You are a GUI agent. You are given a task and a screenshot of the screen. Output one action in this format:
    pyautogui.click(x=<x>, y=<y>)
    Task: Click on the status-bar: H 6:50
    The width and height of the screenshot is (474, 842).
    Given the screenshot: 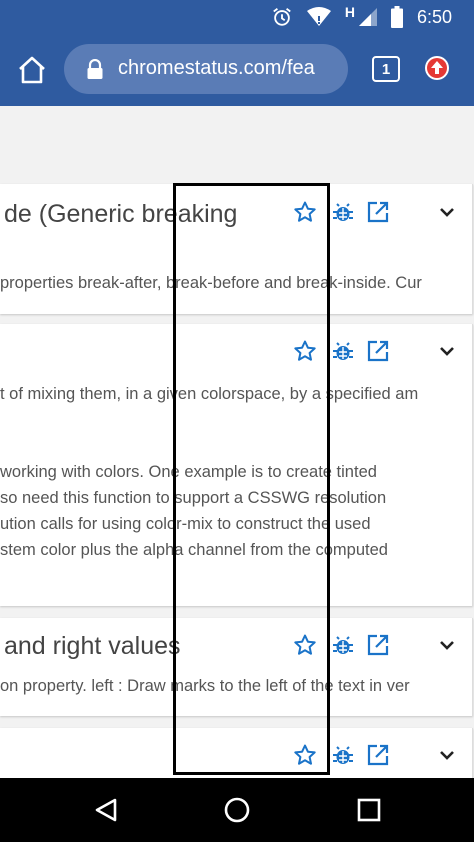 What is the action you would take?
    pyautogui.click(x=237, y=17)
    